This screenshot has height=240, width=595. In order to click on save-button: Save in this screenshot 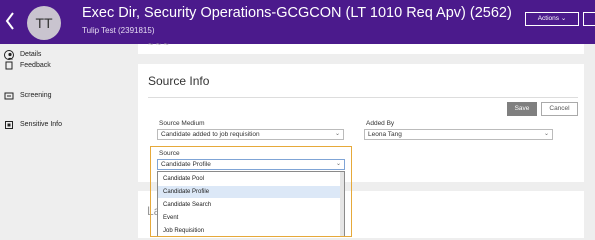, I will do `click(522, 109)`.